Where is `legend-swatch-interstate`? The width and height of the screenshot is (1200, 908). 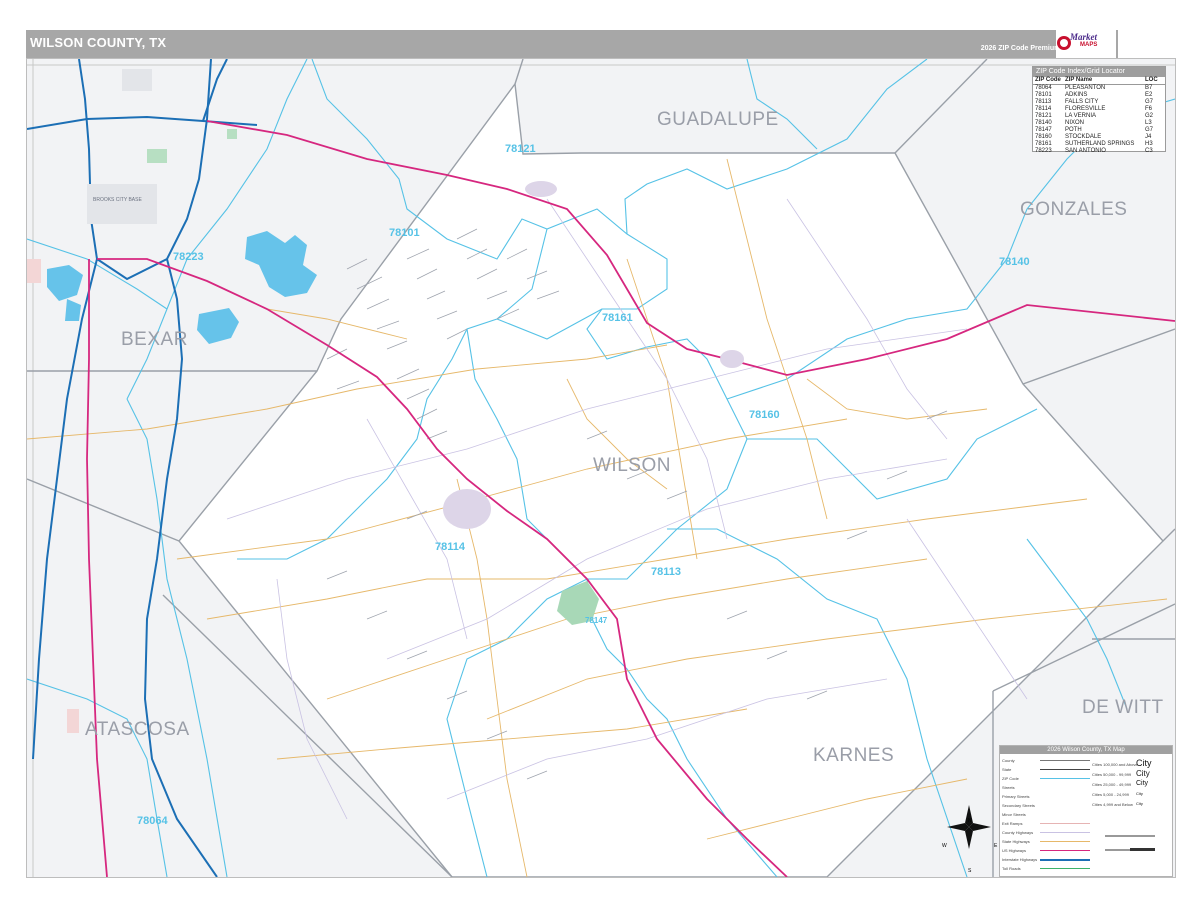
legend-swatch-interstate is located at coordinates (1065, 860).